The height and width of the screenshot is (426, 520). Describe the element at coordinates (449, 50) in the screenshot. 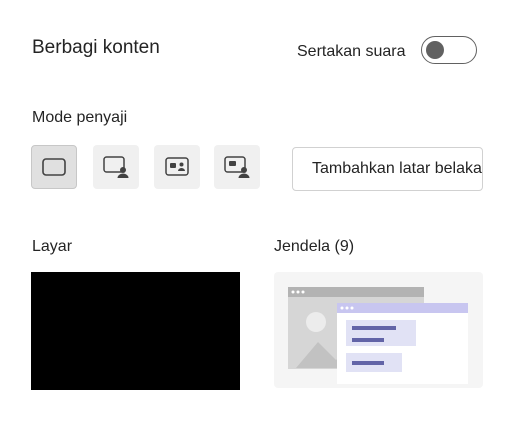

I see `include-audio-toggle` at that location.